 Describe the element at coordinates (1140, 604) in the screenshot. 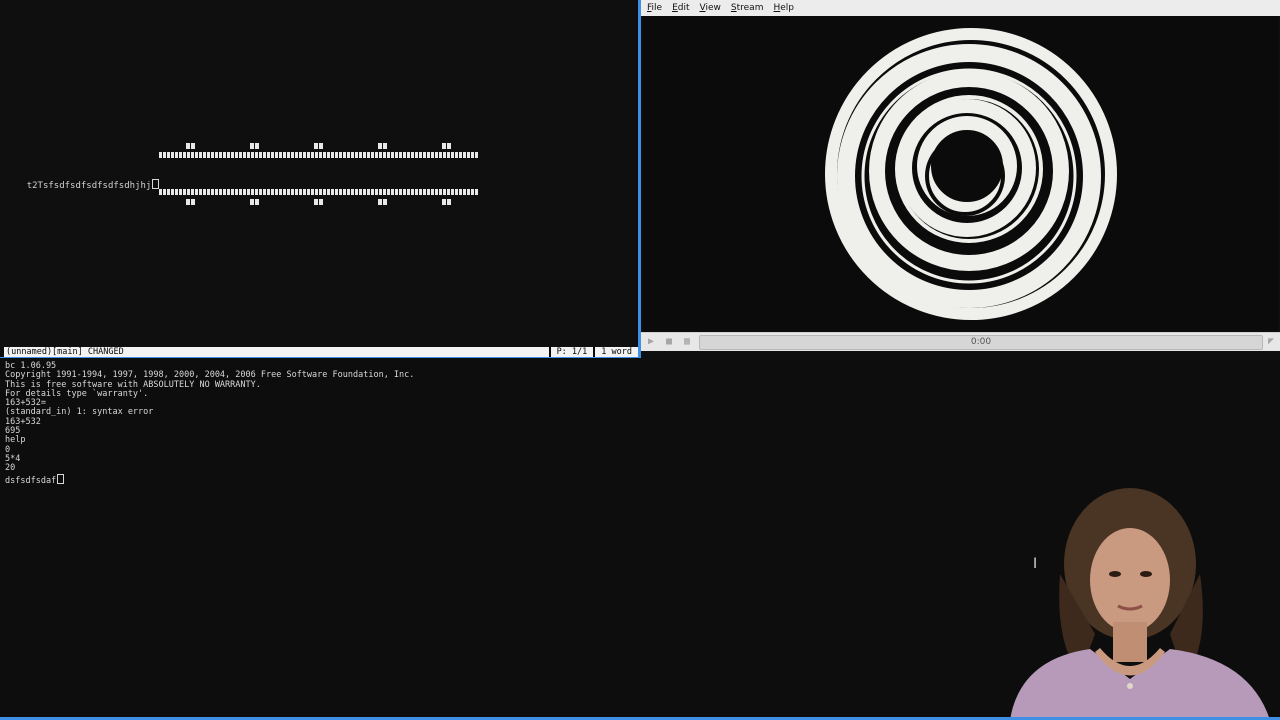

I see `presenter-video-overlay` at that location.